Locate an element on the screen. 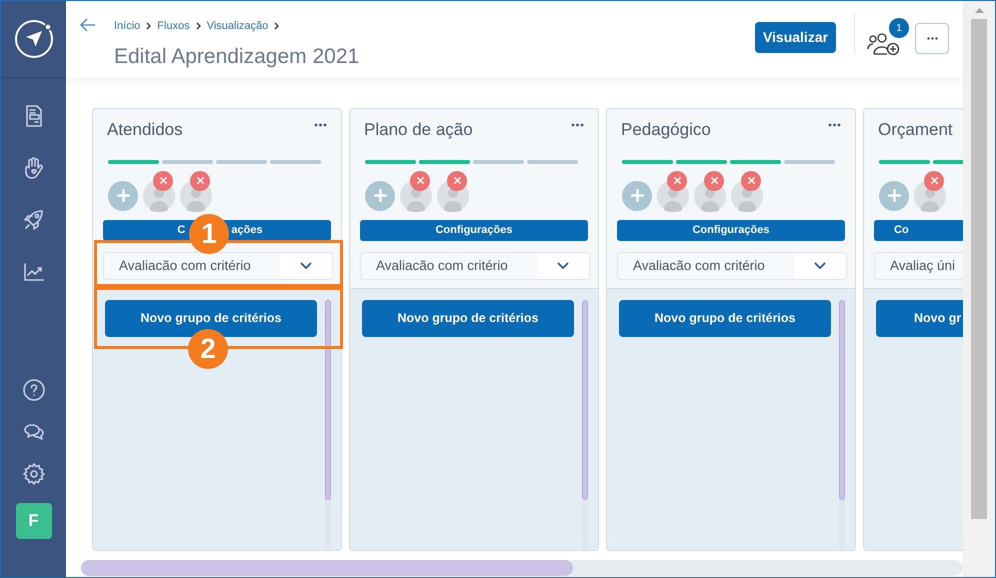 The height and width of the screenshot is (578, 996). column-title: Atendidos is located at coordinates (145, 130).